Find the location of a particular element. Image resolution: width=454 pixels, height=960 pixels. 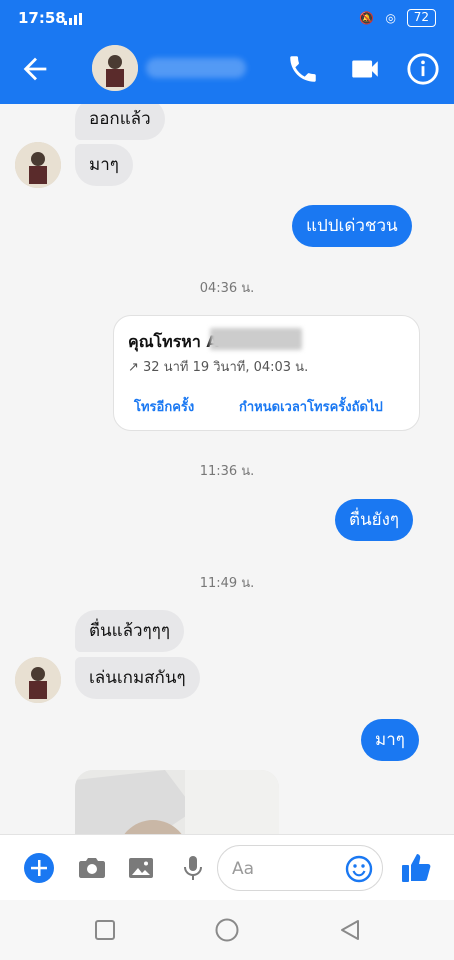

camera-icon is located at coordinates (92, 868).